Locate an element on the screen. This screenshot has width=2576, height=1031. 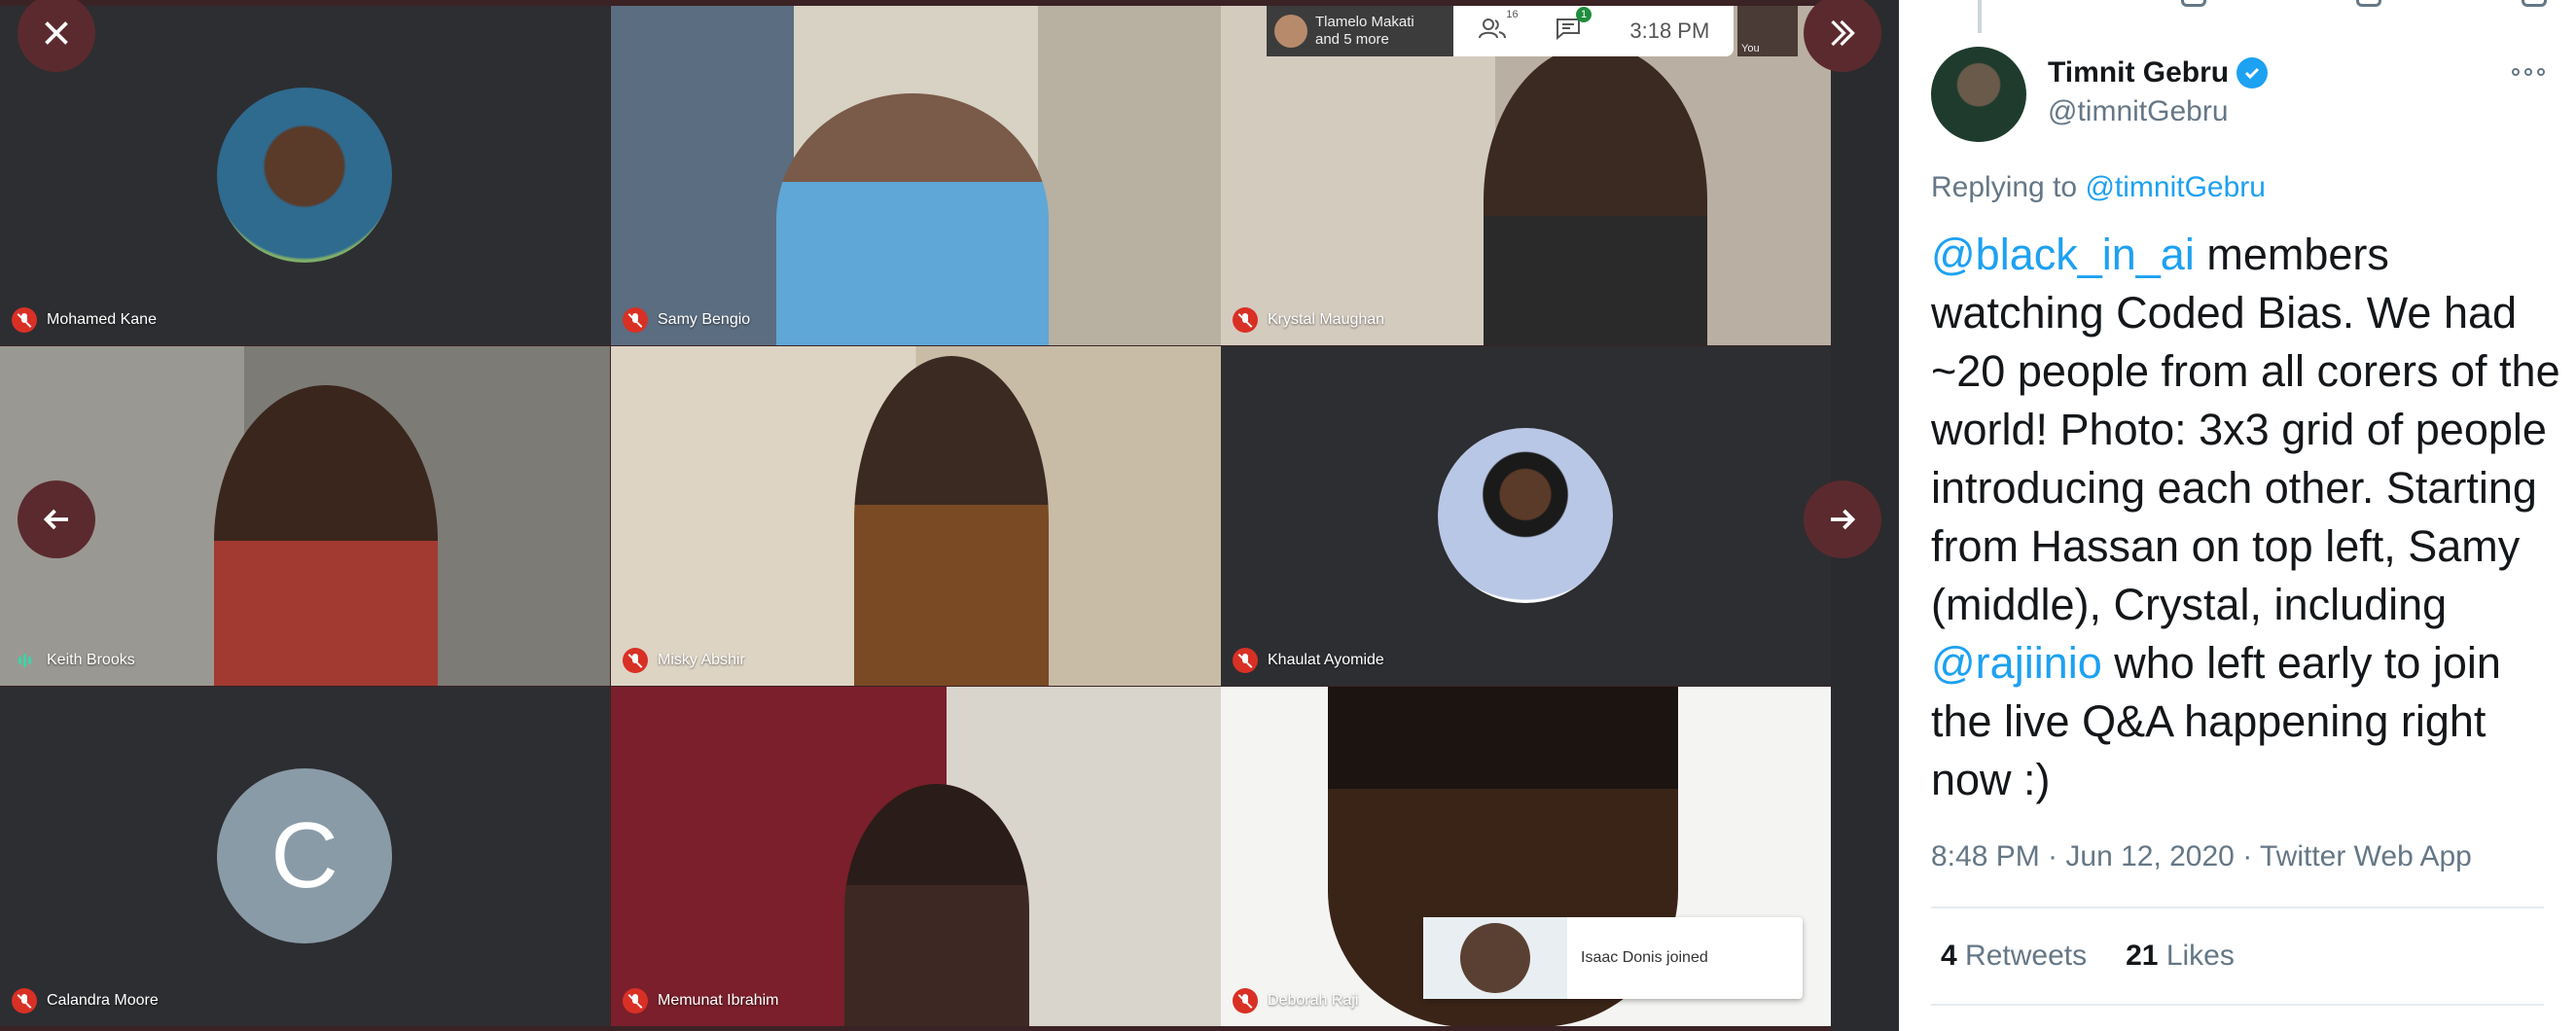
author-handle: @timnitGebru is located at coordinates (2138, 111).